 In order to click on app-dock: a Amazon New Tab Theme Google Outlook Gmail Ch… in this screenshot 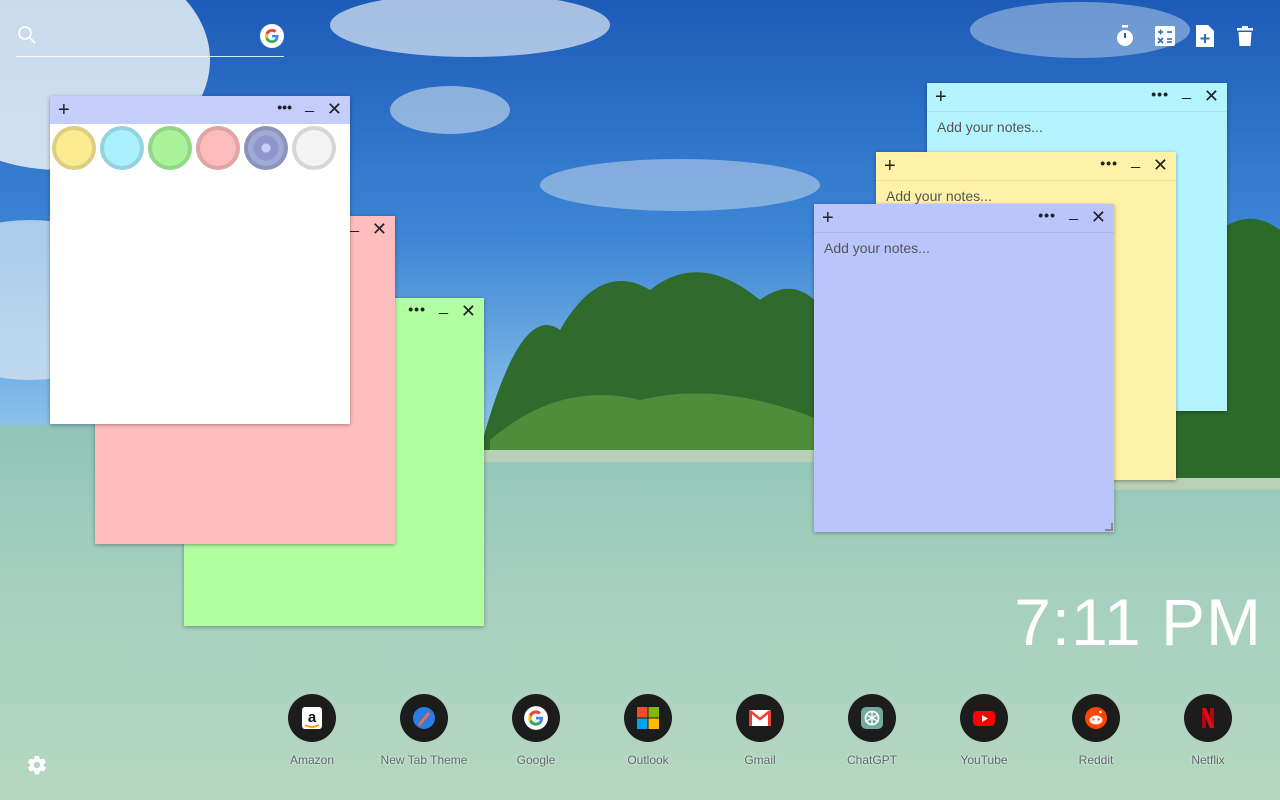, I will do `click(760, 730)`.